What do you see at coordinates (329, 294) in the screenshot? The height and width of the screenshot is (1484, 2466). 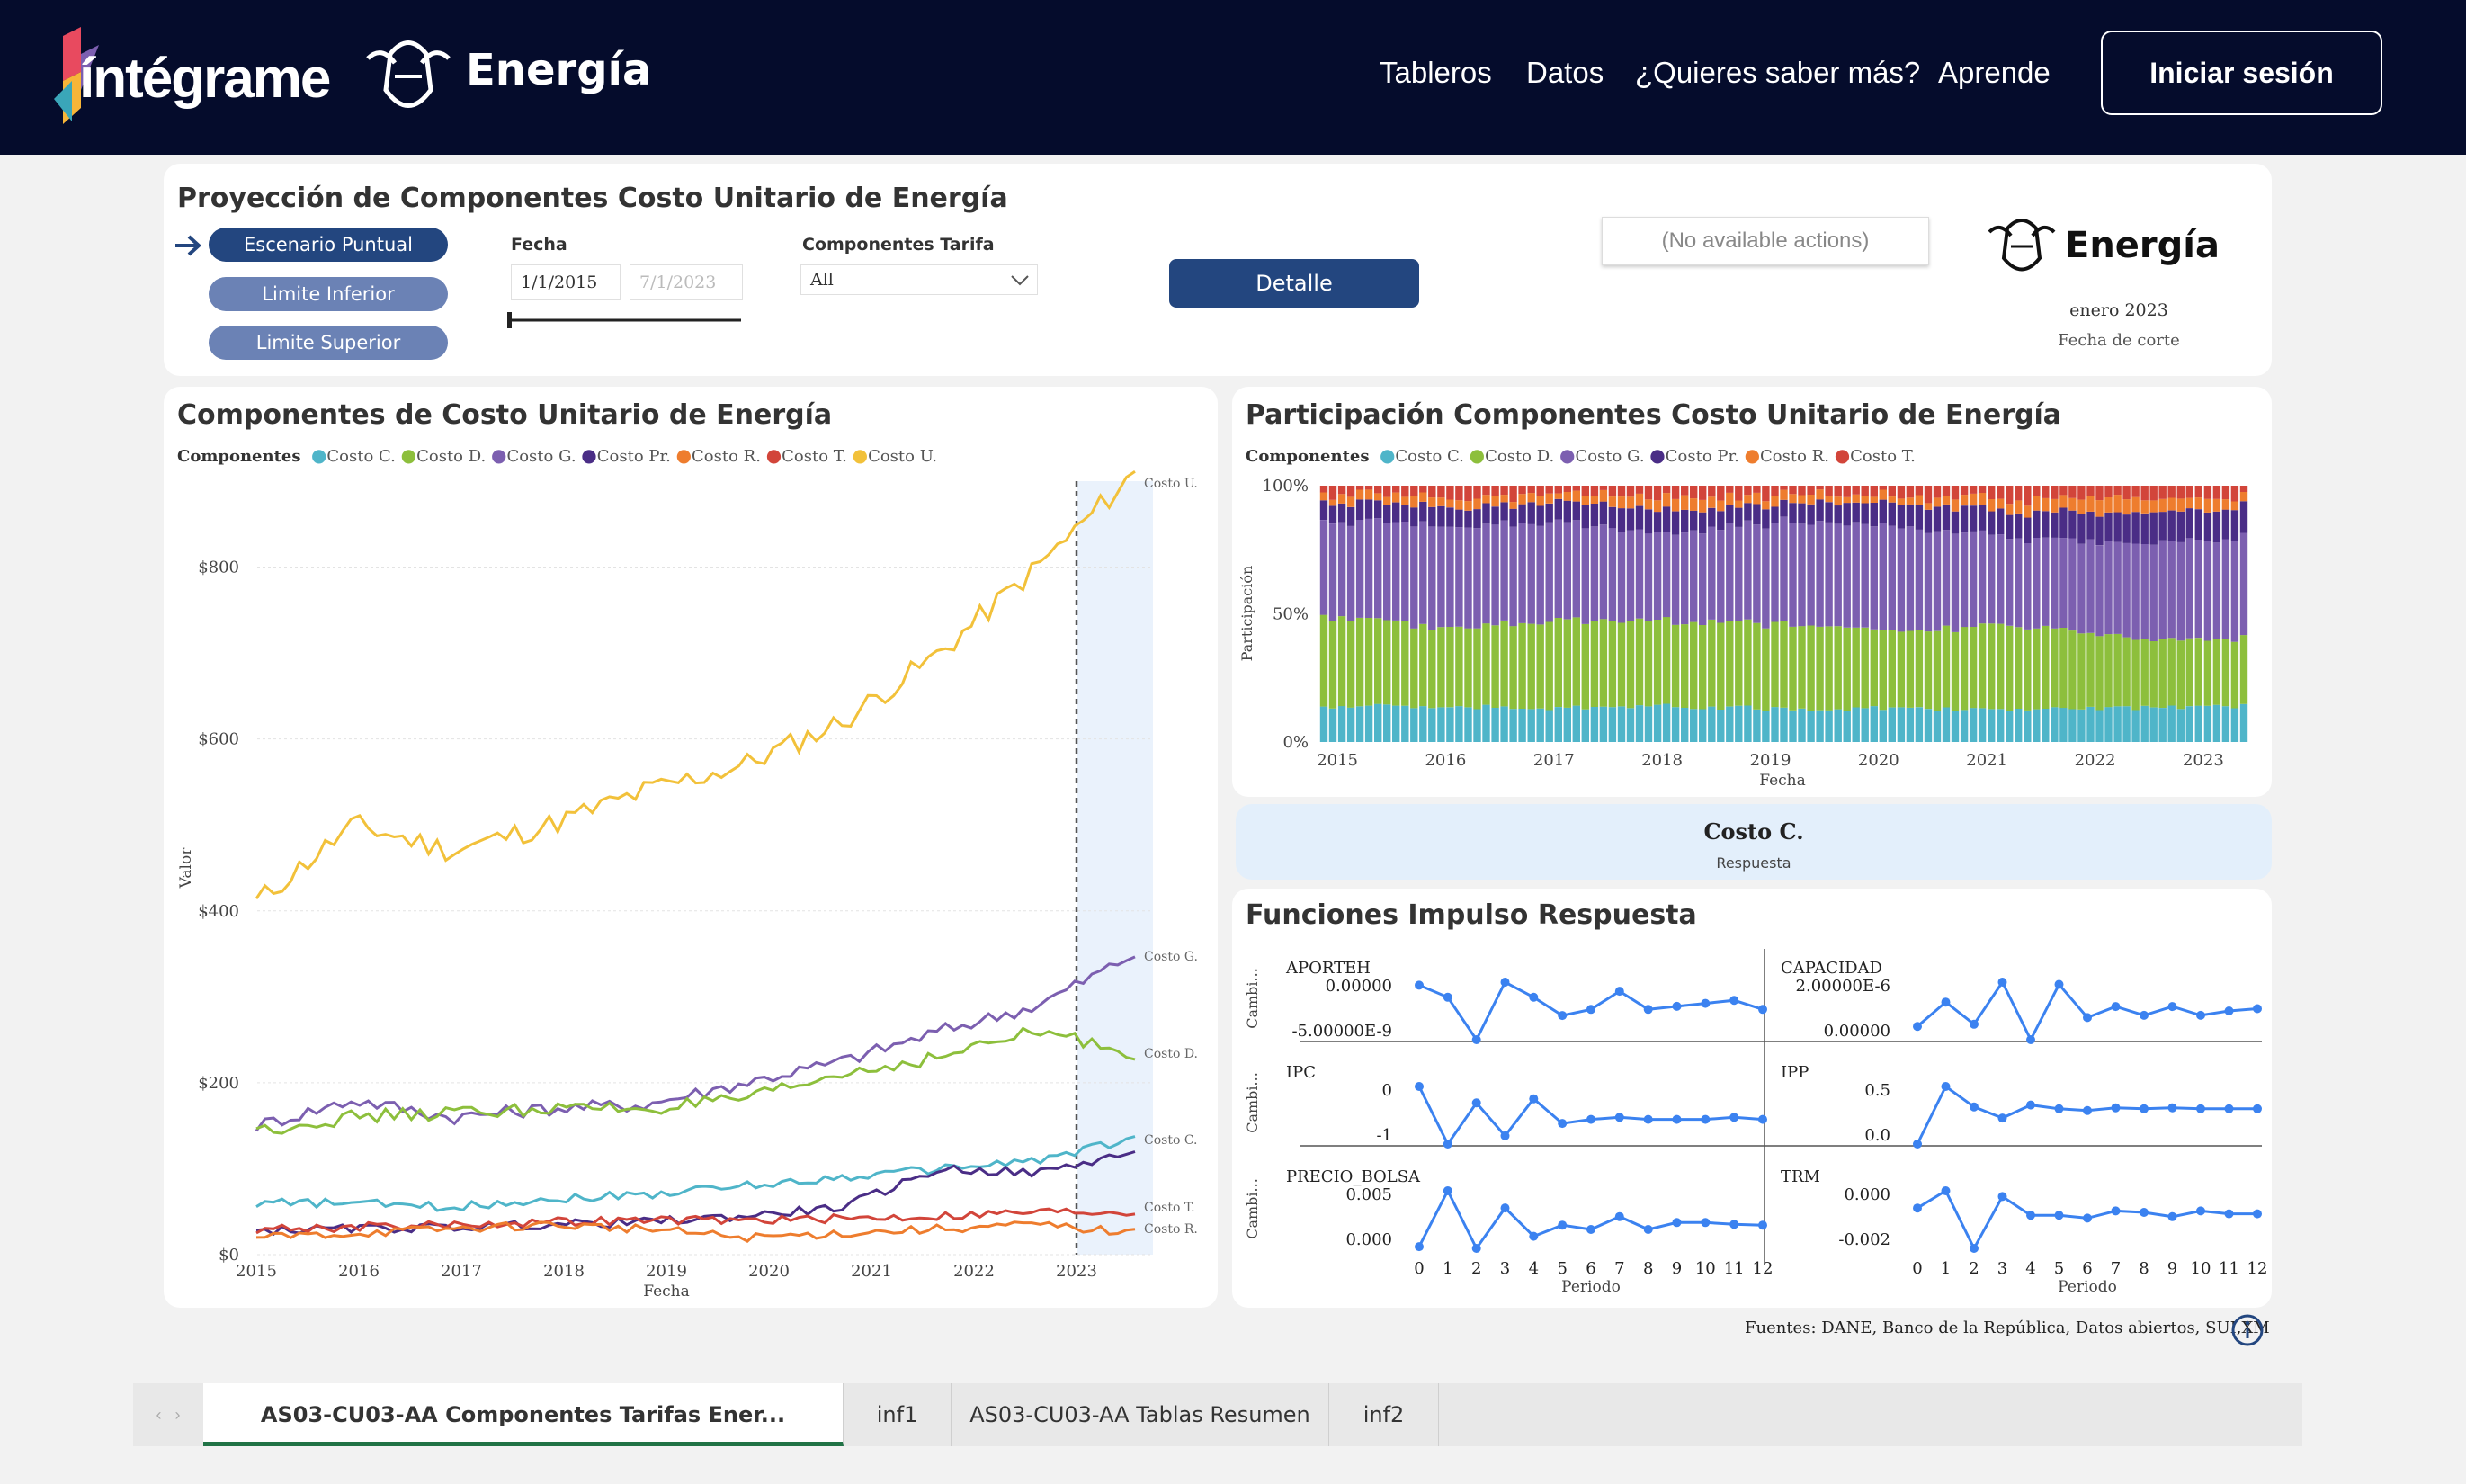 I see `scenario-limite-inferior-button: Limite Inferior` at bounding box center [329, 294].